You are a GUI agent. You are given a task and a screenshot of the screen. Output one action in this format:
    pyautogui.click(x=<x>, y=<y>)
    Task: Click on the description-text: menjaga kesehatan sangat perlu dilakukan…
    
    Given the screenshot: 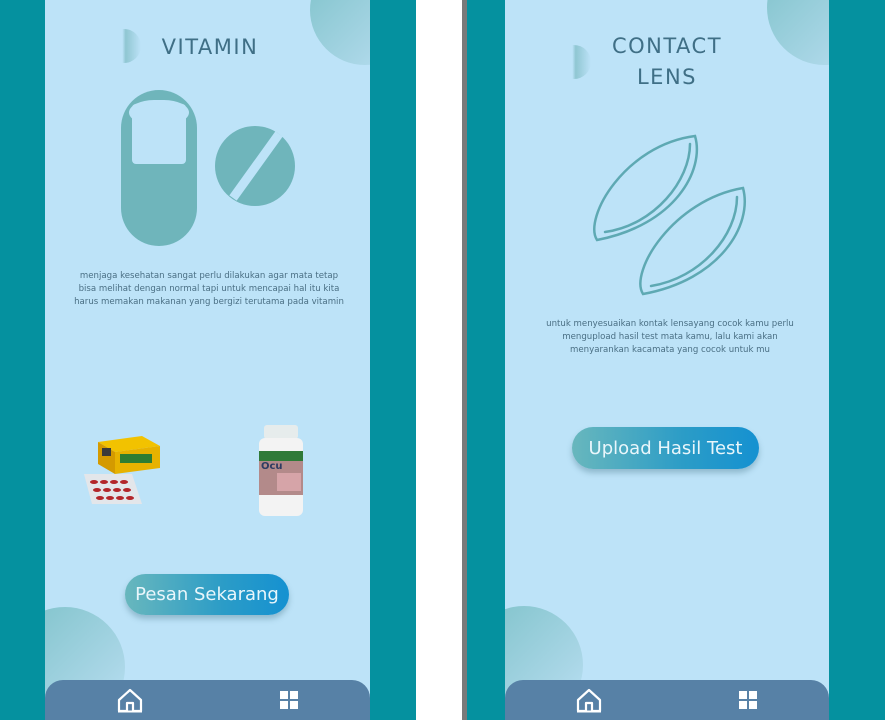 What is the action you would take?
    pyautogui.click(x=209, y=289)
    